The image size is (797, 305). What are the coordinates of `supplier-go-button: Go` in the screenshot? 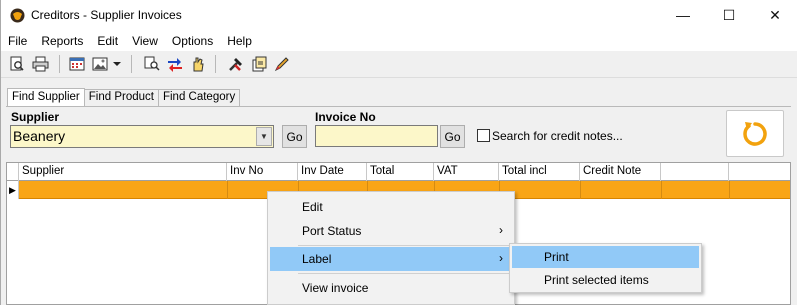 It's located at (294, 136).